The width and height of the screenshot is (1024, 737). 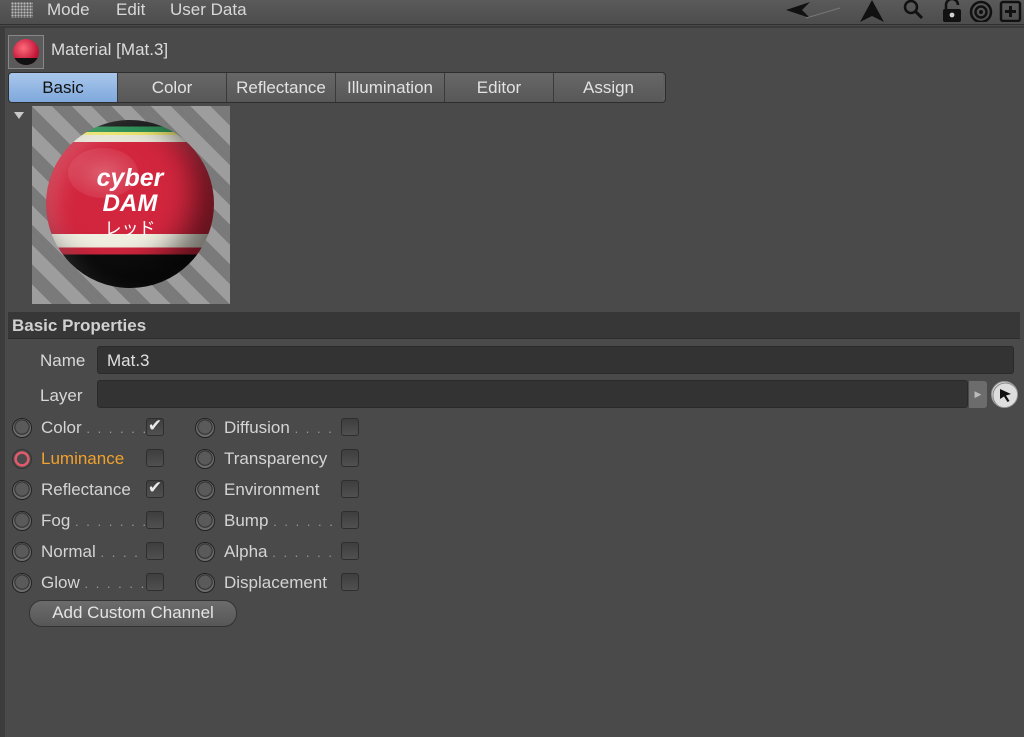 What do you see at coordinates (130, 11) in the screenshot?
I see `menu-edit: Edit` at bounding box center [130, 11].